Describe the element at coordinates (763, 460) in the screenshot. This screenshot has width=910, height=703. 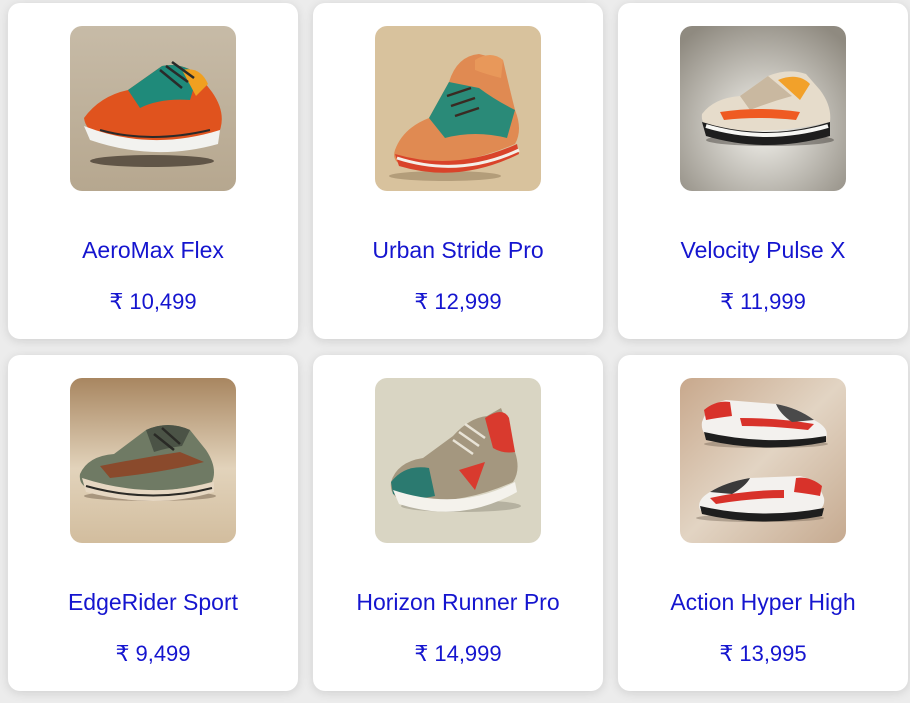
I see `sneaker-pair-red-white-icon` at that location.